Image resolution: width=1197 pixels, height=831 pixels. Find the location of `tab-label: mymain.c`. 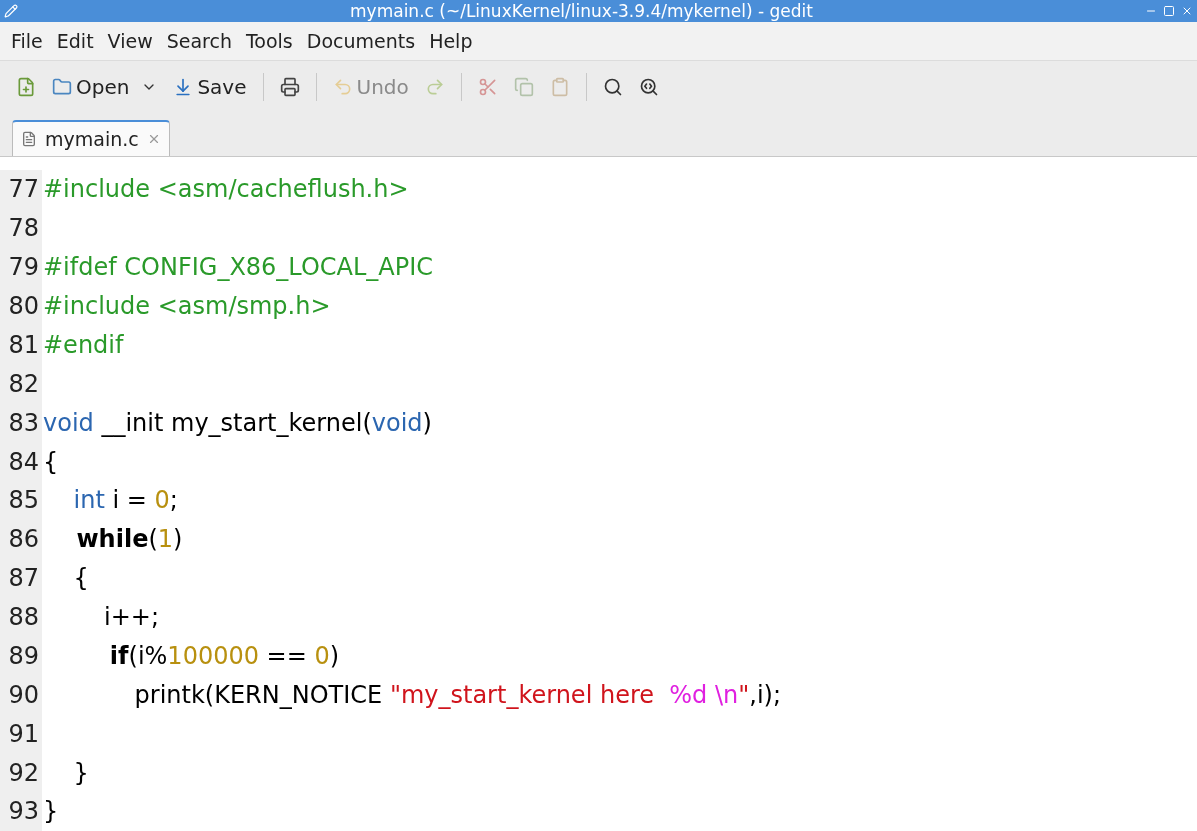

tab-label: mymain.c is located at coordinates (92, 139).